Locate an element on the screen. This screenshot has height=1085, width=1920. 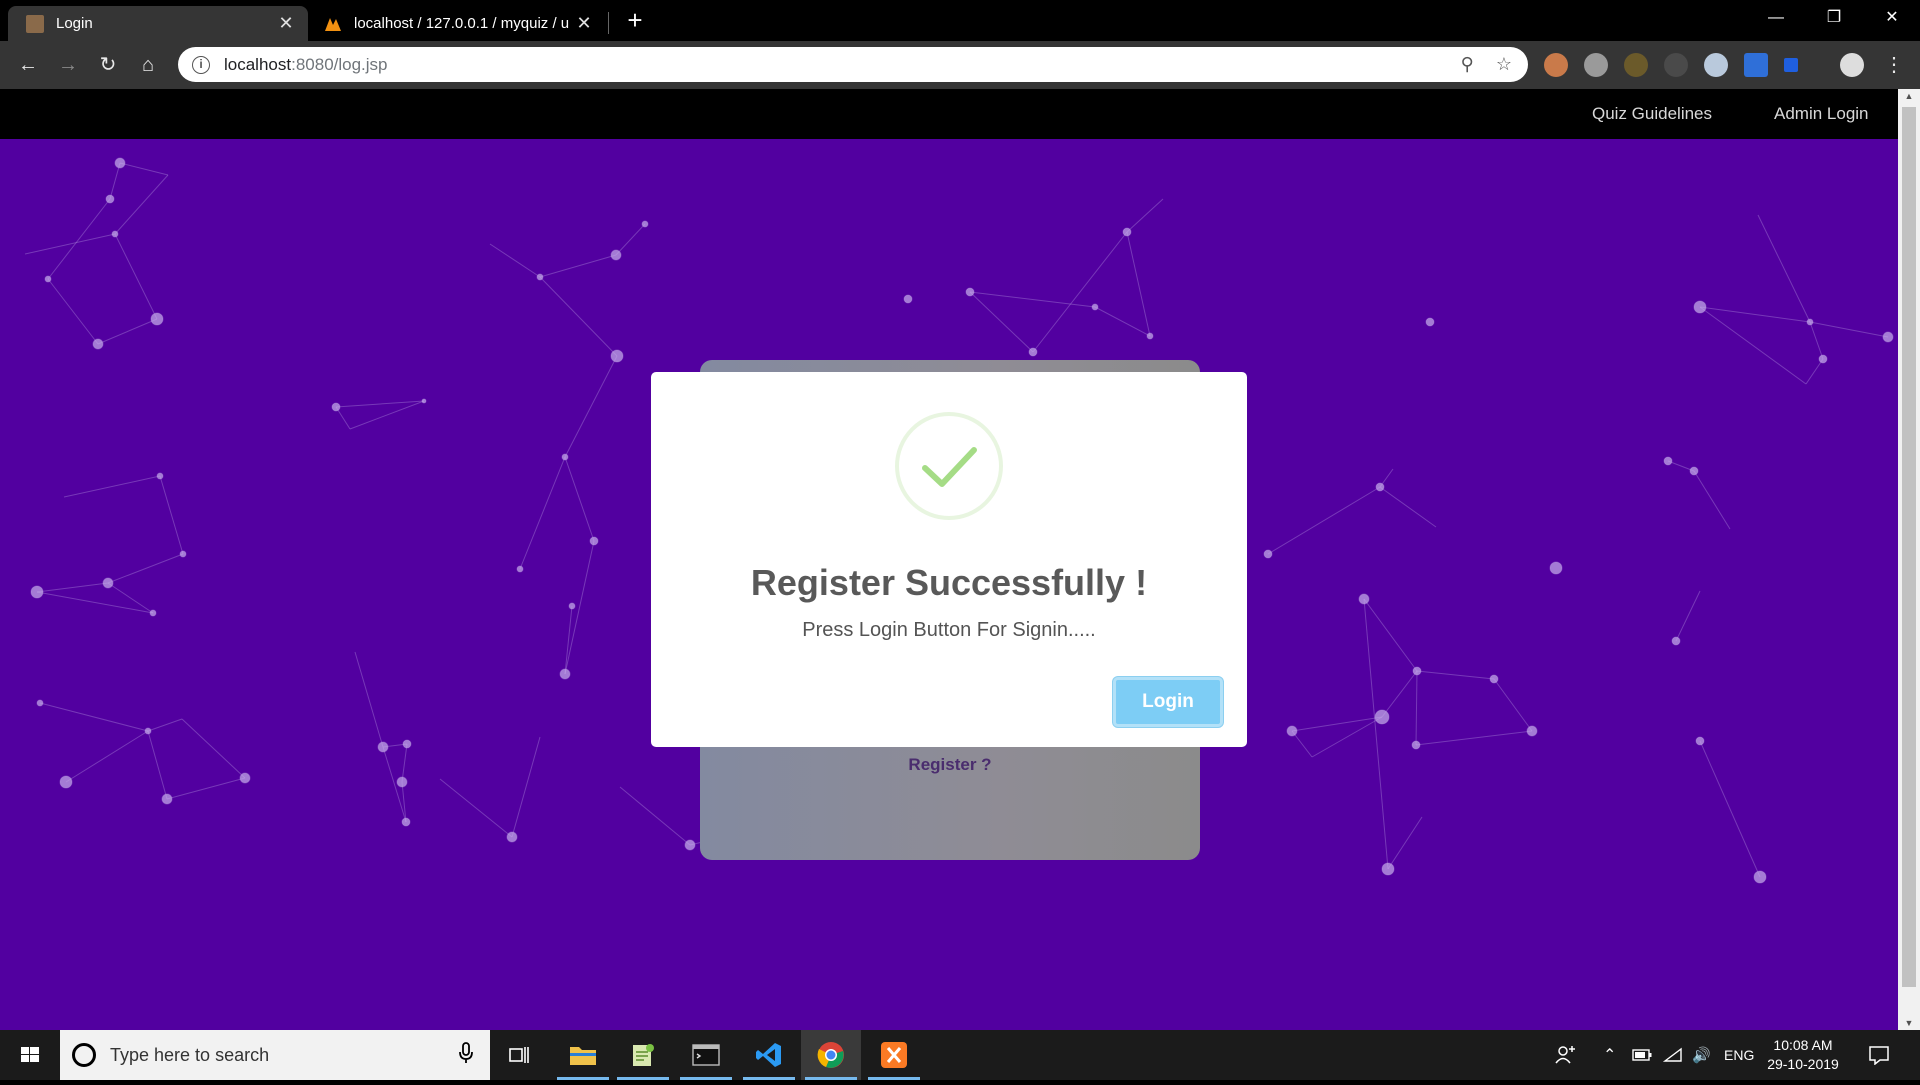
back-arrow-icon: ← is located at coordinates (28, 65).